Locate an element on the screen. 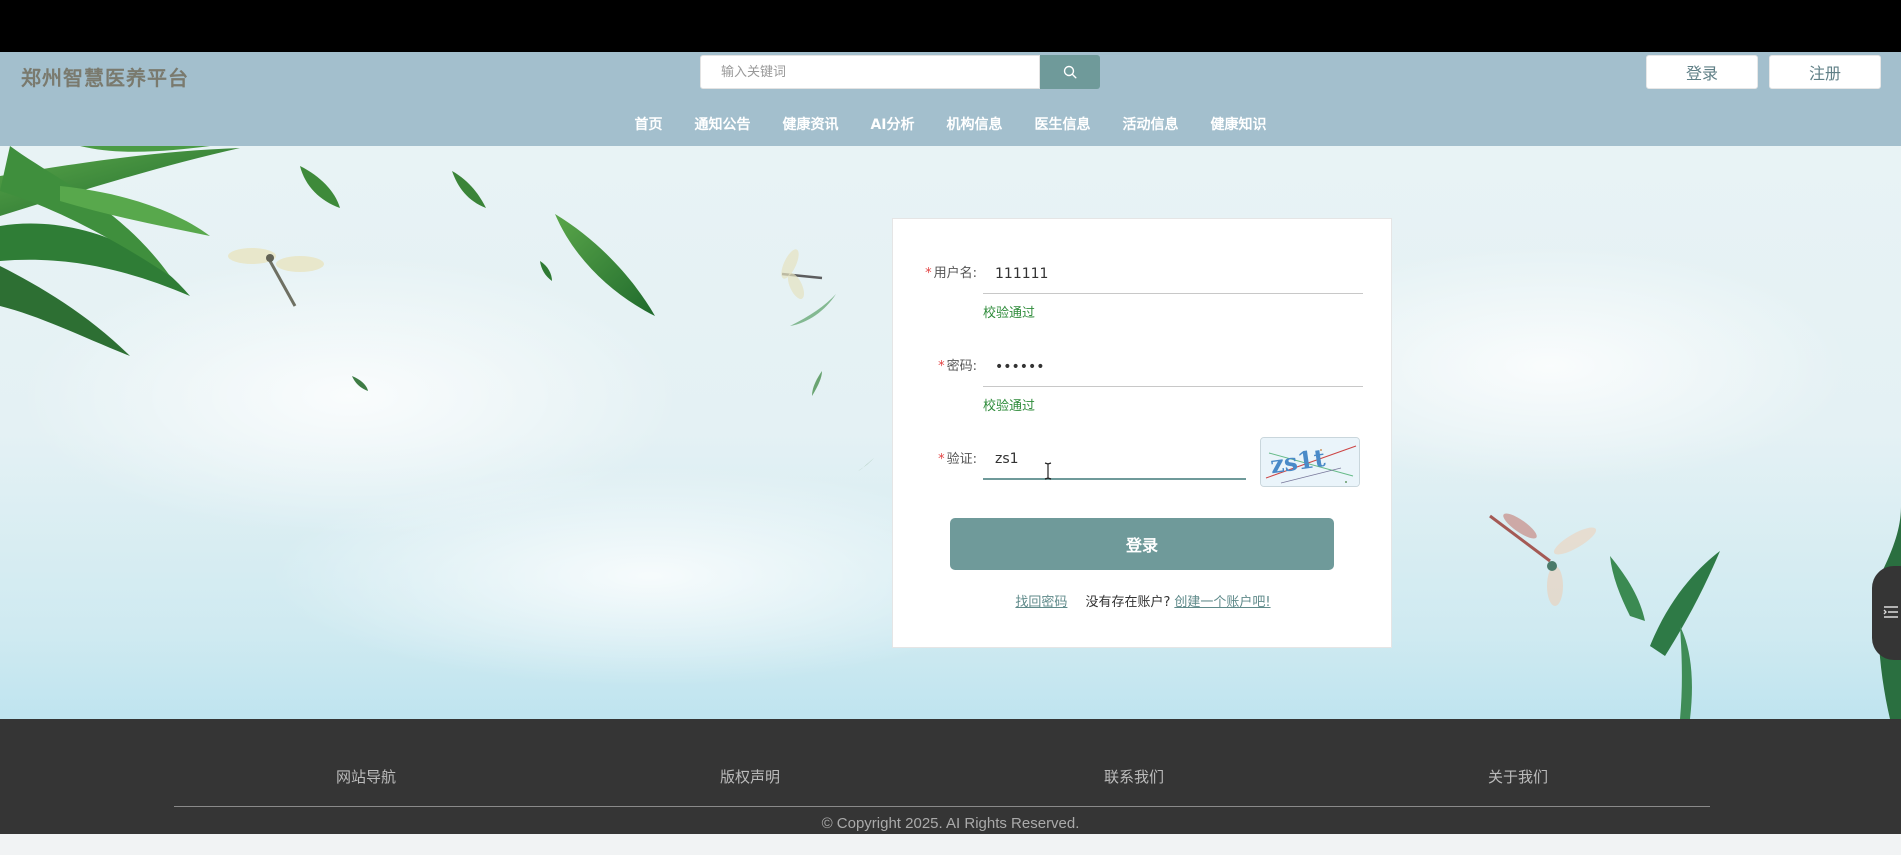 The height and width of the screenshot is (855, 1901). captcha-field is located at coordinates (1114, 460).